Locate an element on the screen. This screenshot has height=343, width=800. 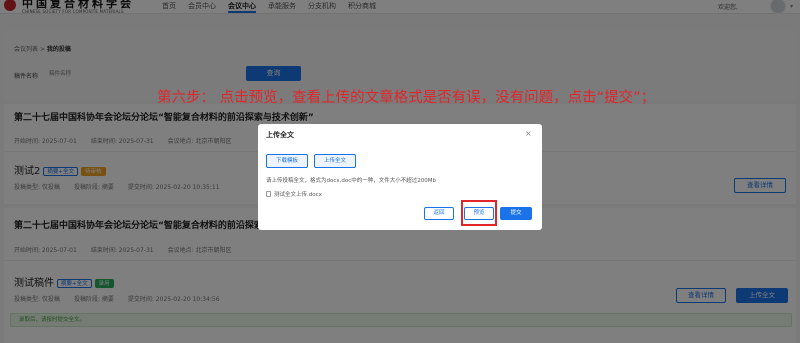
step-annotation: 第六步： 点击预览，查看上传的文章格式是否有误，没有问题，点击“提交”； is located at coordinates (406, 98).